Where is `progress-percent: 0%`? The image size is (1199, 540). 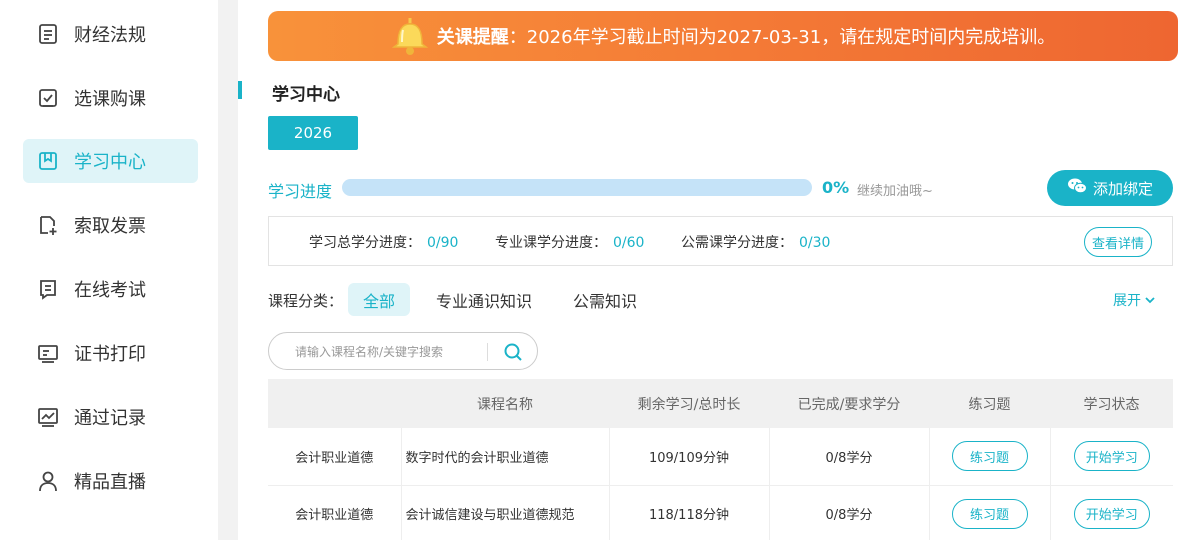 progress-percent: 0% is located at coordinates (836, 187).